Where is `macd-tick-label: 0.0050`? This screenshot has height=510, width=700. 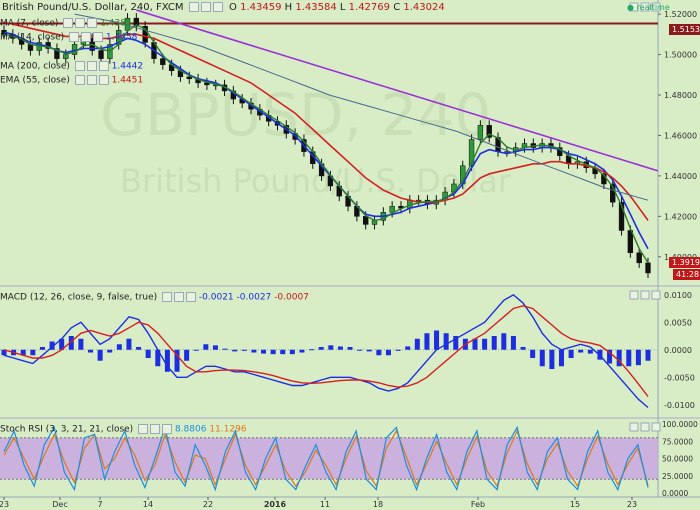
macd-tick-label: 0.0050 is located at coordinates (678, 322).